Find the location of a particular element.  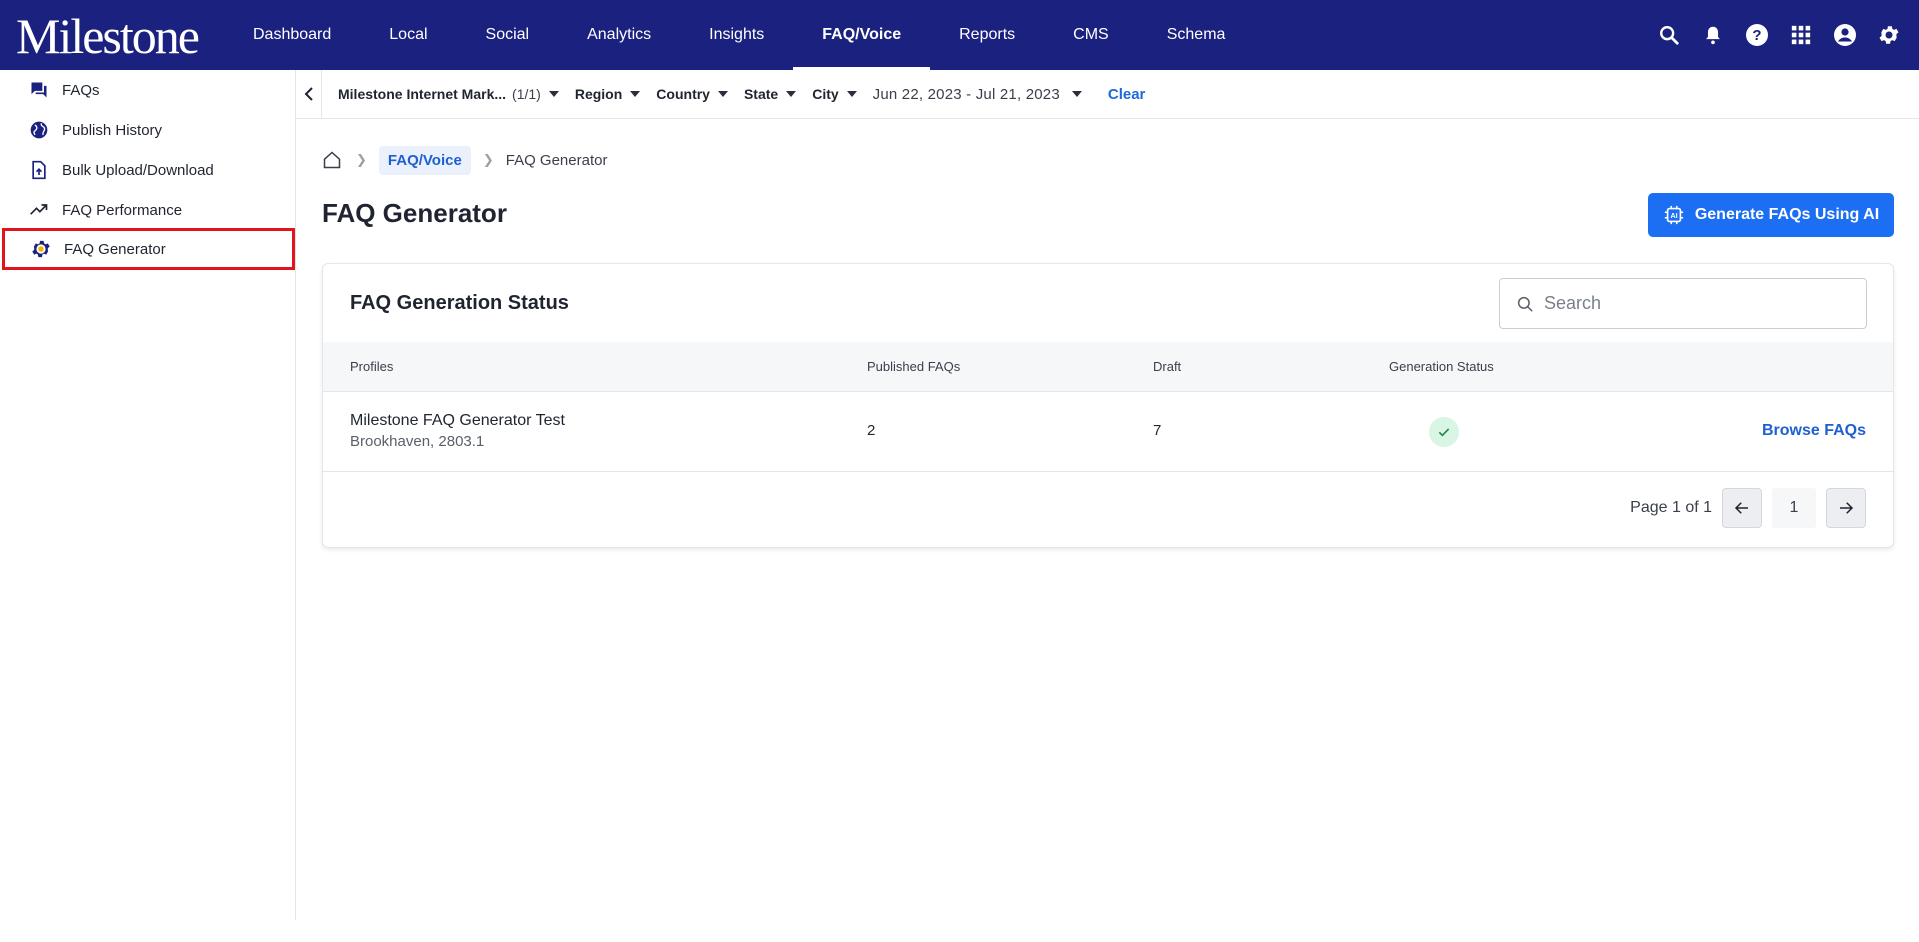

col-published-faqs: Published FAQs is located at coordinates (913, 366).